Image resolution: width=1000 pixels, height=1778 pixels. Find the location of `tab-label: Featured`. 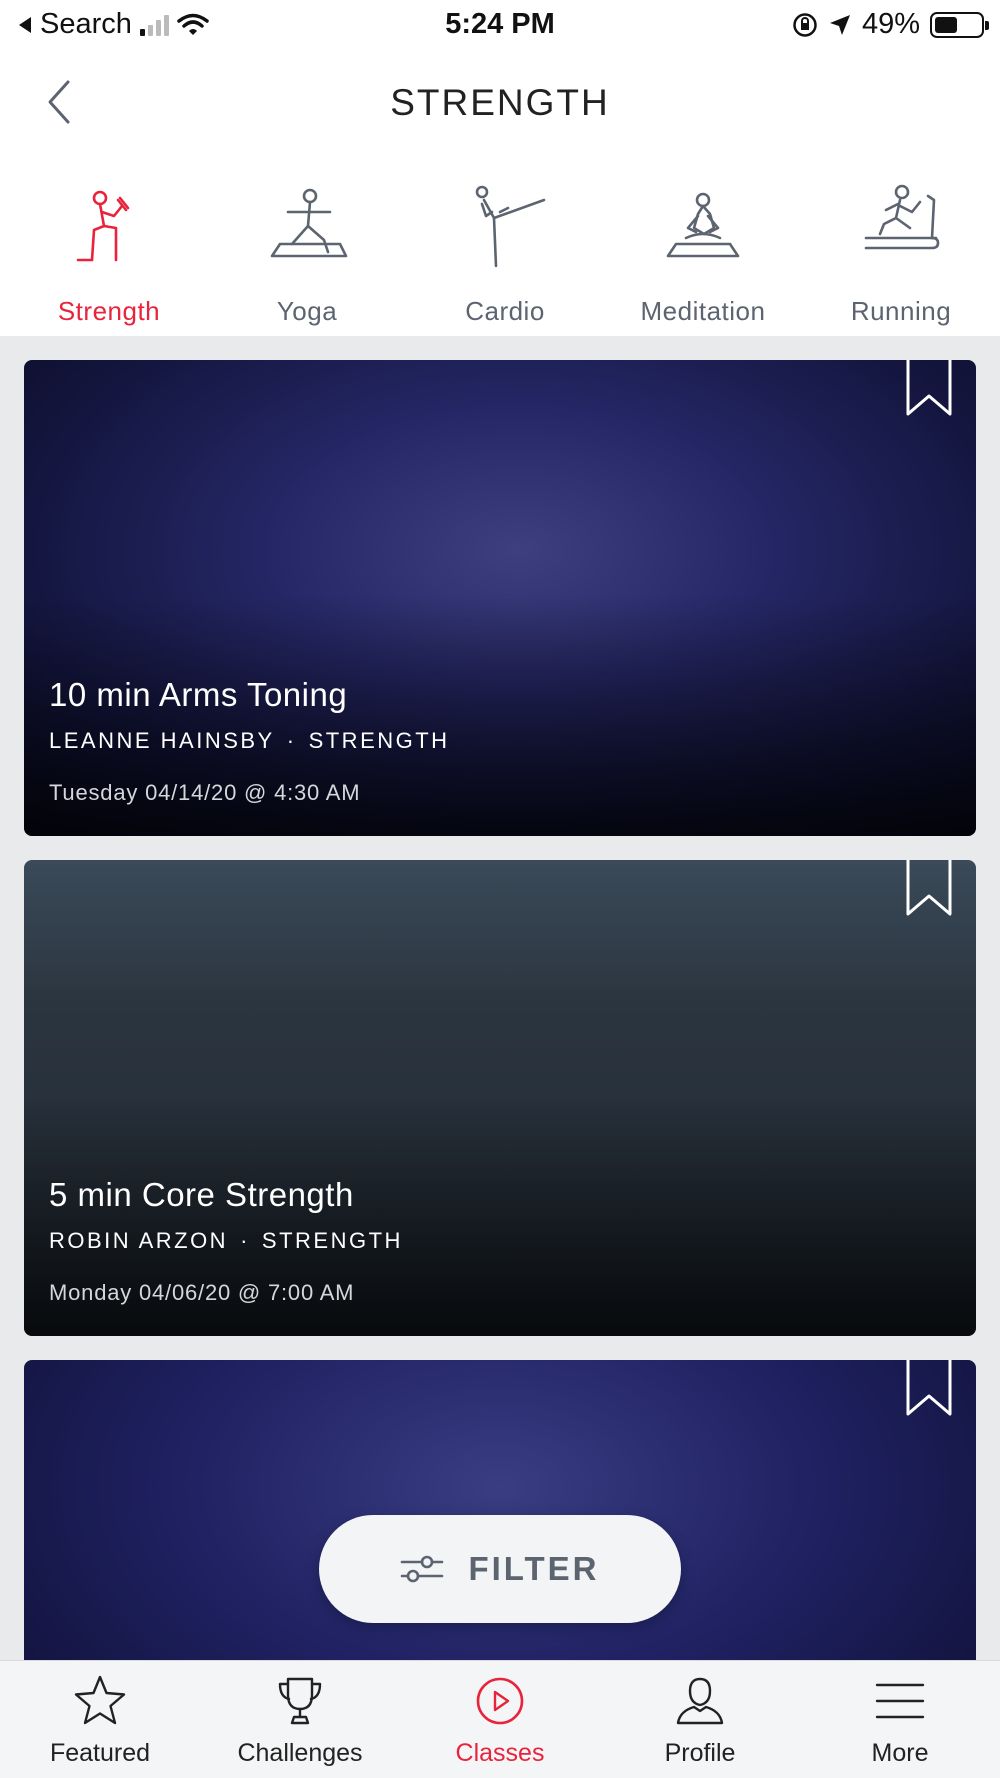

tab-label: Featured is located at coordinates (100, 1753).